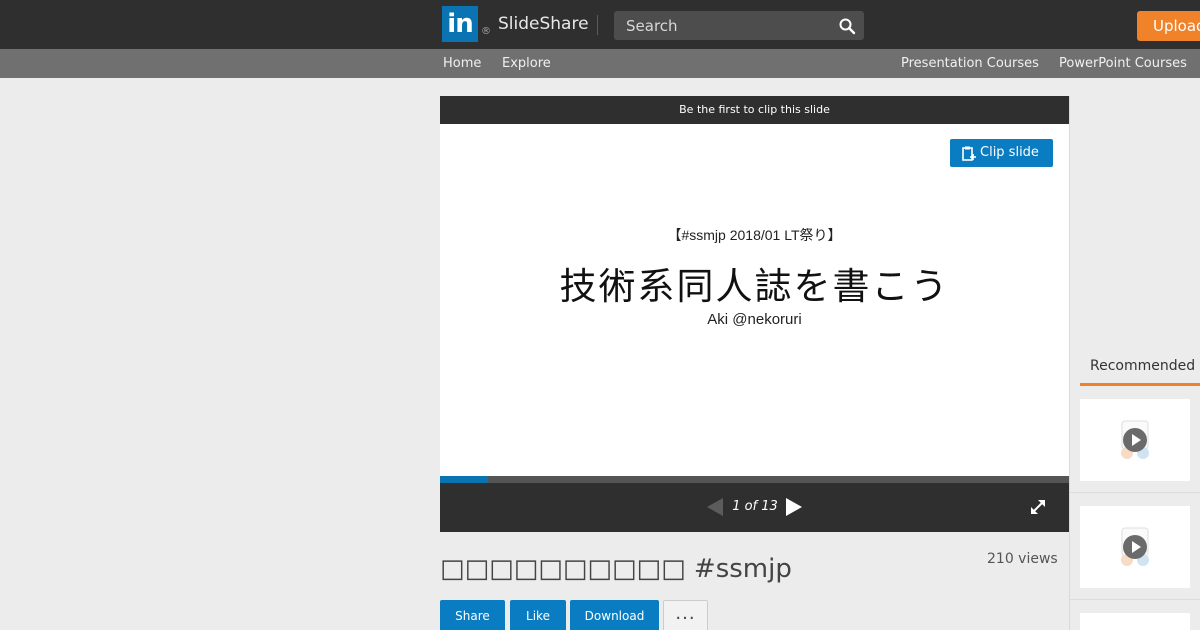 Image resolution: width=1200 pixels, height=630 pixels. What do you see at coordinates (794, 507) in the screenshot?
I see `next-slide-icon` at bounding box center [794, 507].